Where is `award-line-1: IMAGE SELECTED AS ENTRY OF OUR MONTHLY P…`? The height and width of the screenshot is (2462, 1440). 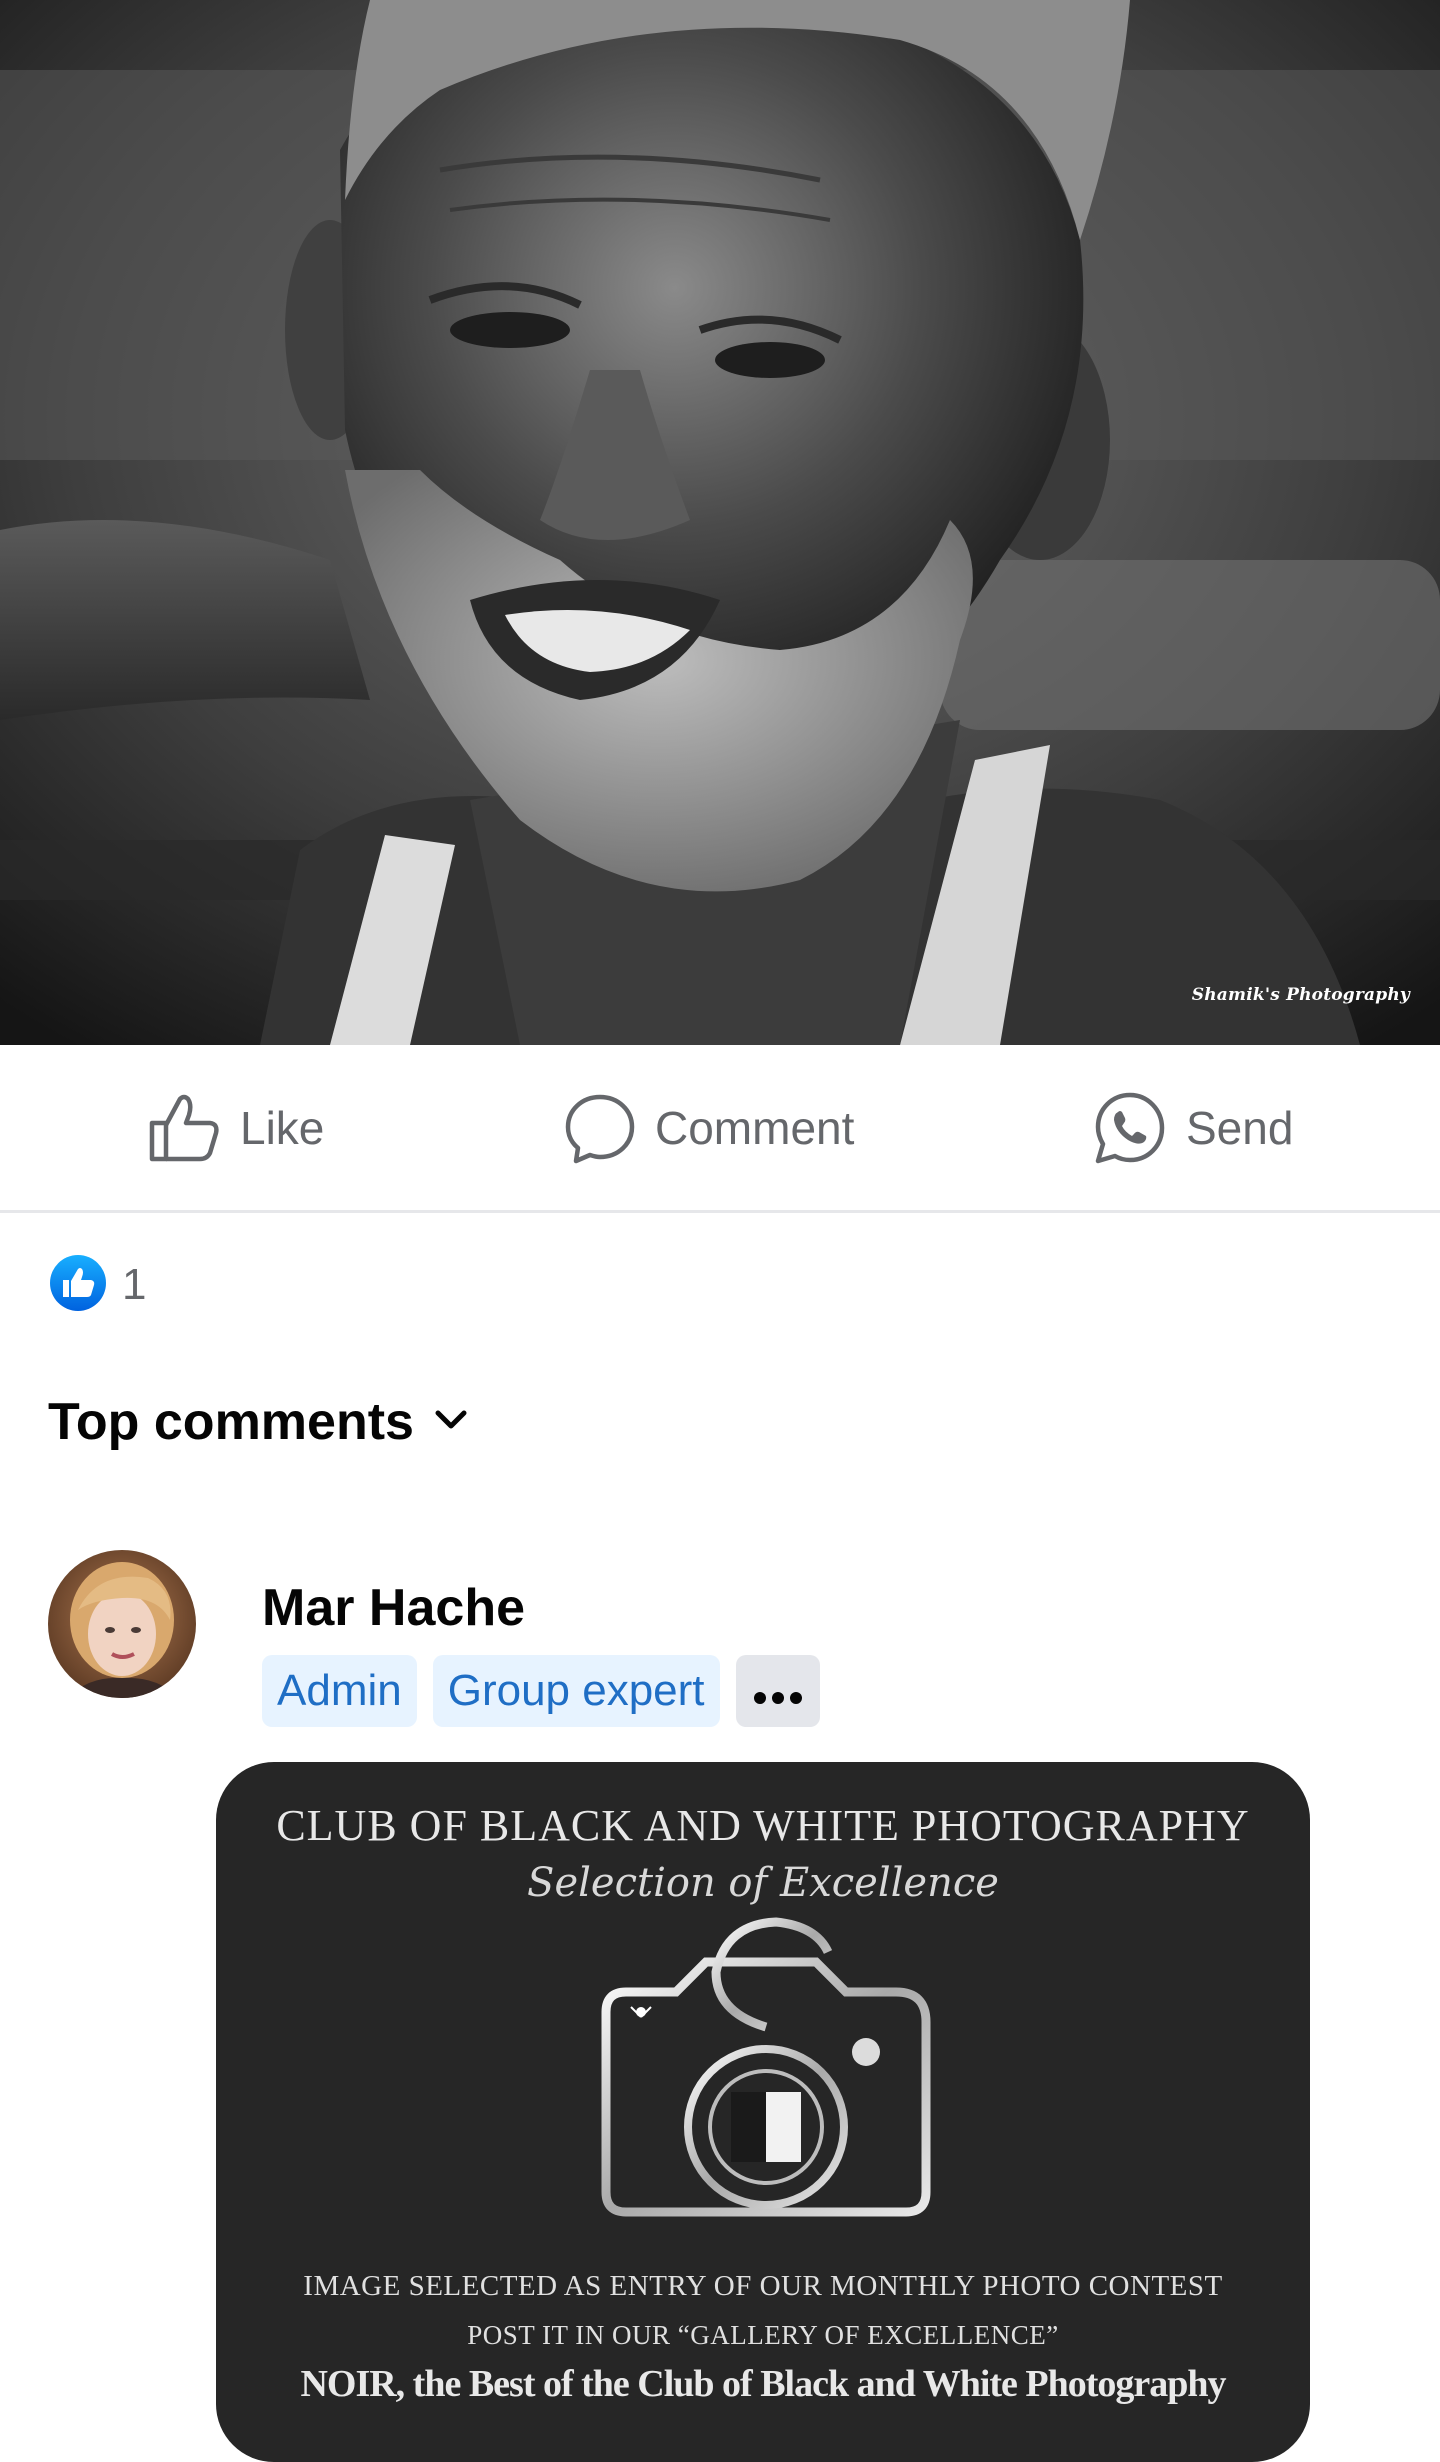 award-line-1: IMAGE SELECTED AS ENTRY OF OUR MONTHLY P… is located at coordinates (763, 2286).